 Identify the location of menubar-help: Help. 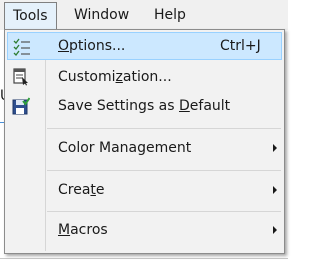
(170, 15).